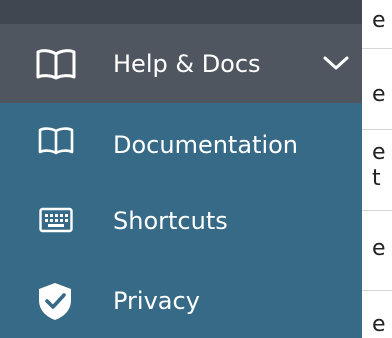 The image size is (392, 338). What do you see at coordinates (187, 64) in the screenshot?
I see `help-docs-header-label: Help & Docs` at bounding box center [187, 64].